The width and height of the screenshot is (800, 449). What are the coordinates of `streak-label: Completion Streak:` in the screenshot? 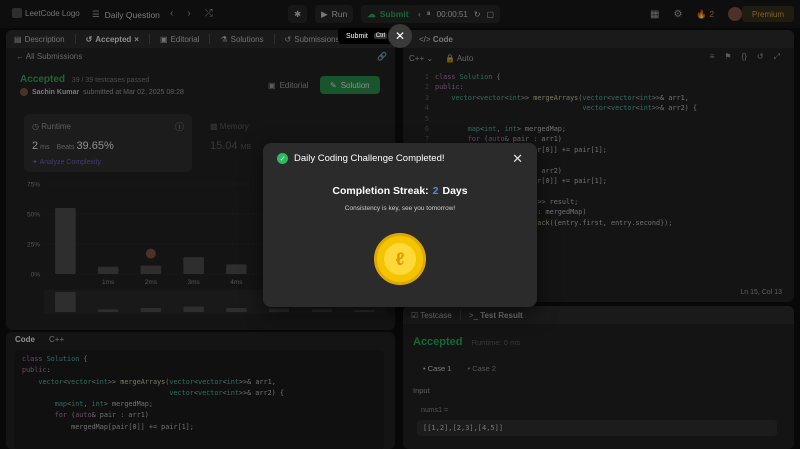 It's located at (380, 191).